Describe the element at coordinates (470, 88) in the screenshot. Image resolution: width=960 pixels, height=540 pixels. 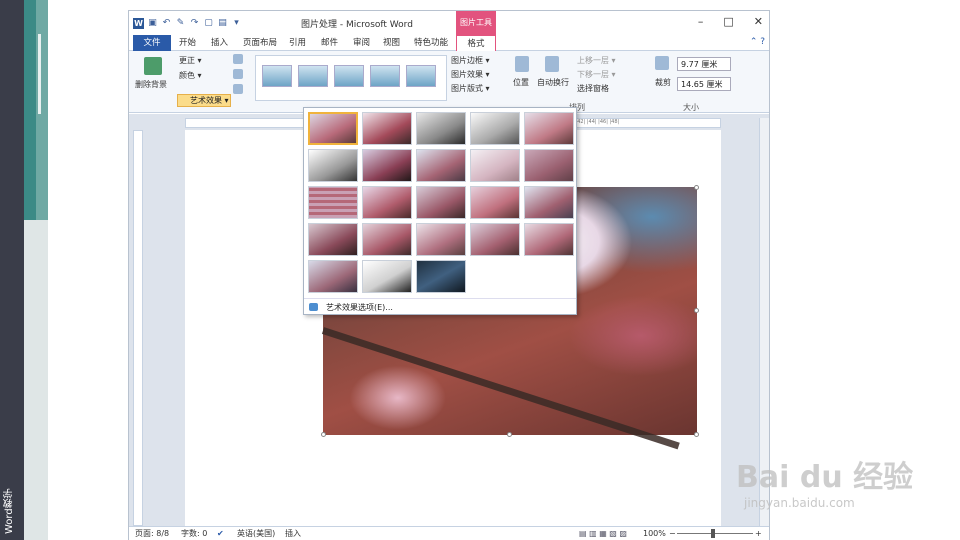
I see `picture-layout-button: 图片版式 ▾` at that location.